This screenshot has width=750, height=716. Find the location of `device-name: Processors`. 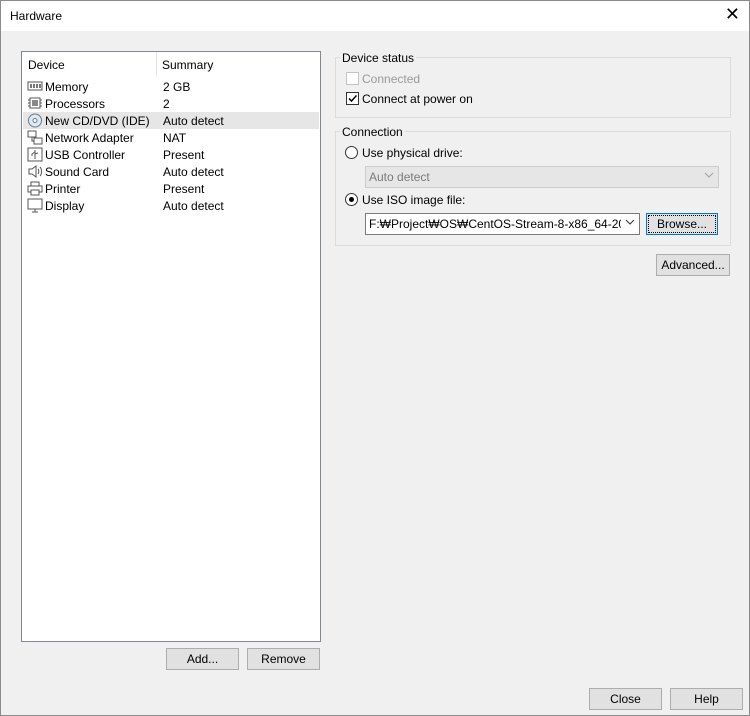

device-name: Processors is located at coordinates (75, 104).